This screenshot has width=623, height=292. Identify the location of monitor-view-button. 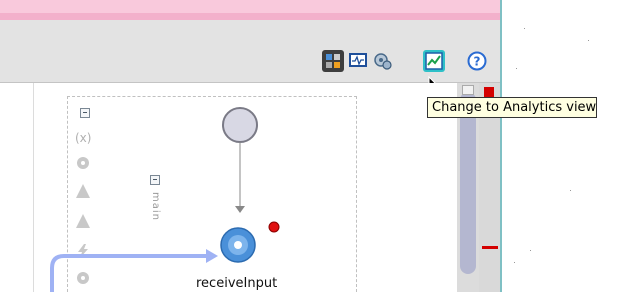
(358, 61).